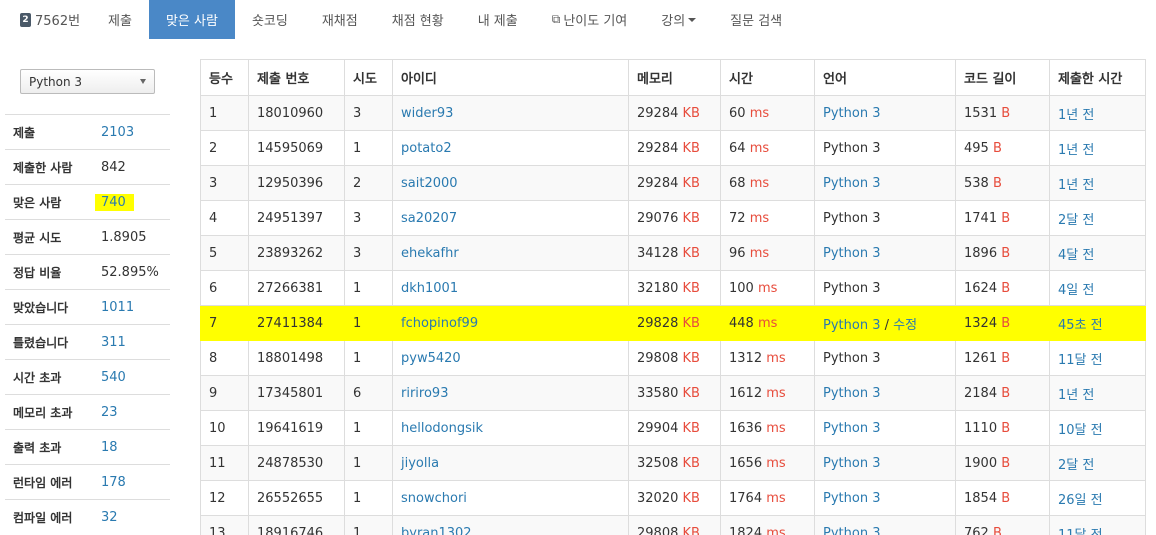 This screenshot has width=1156, height=535. Describe the element at coordinates (87, 271) in the screenshot. I see `stat-row: 정답 비율 52.895%` at that location.